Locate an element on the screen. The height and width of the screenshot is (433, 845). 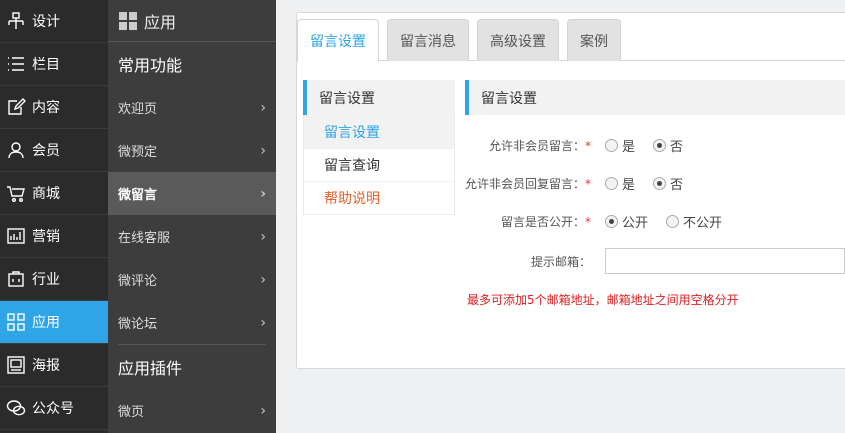
row-allow-guest-message: 允许非会员留言：* 是 否 is located at coordinates (655, 145).